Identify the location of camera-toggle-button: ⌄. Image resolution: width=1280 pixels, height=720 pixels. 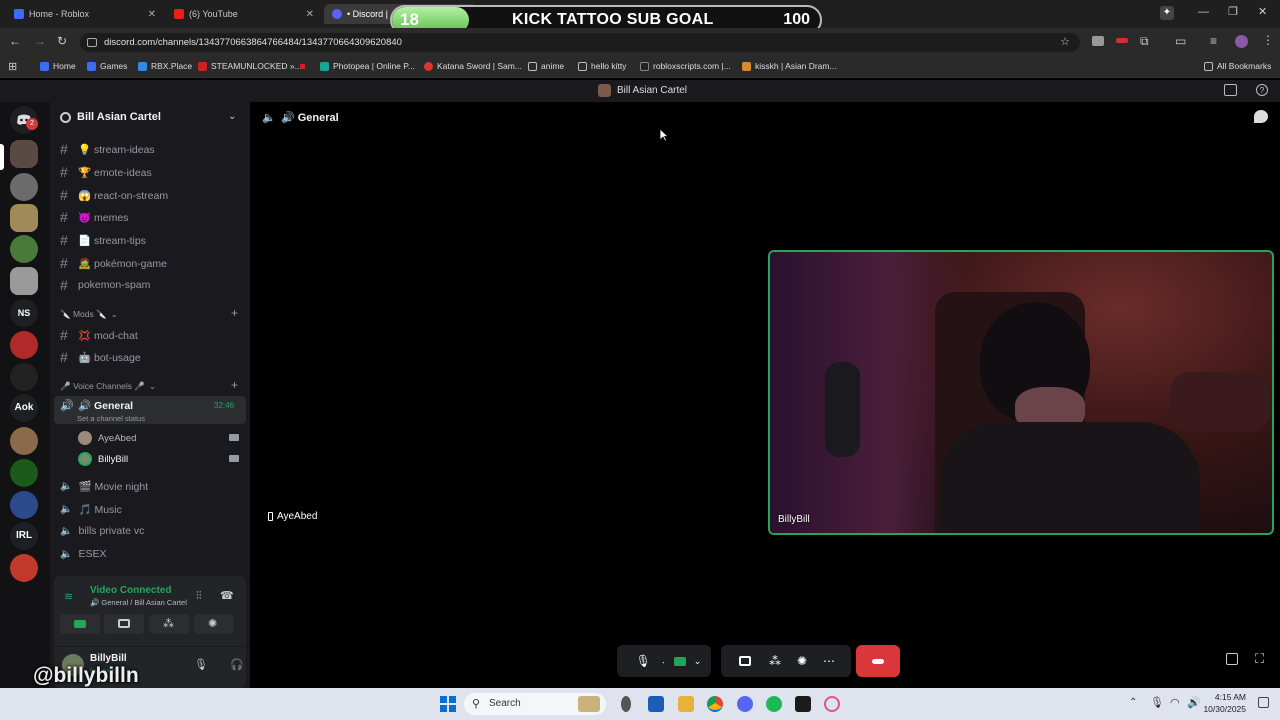
(687, 661).